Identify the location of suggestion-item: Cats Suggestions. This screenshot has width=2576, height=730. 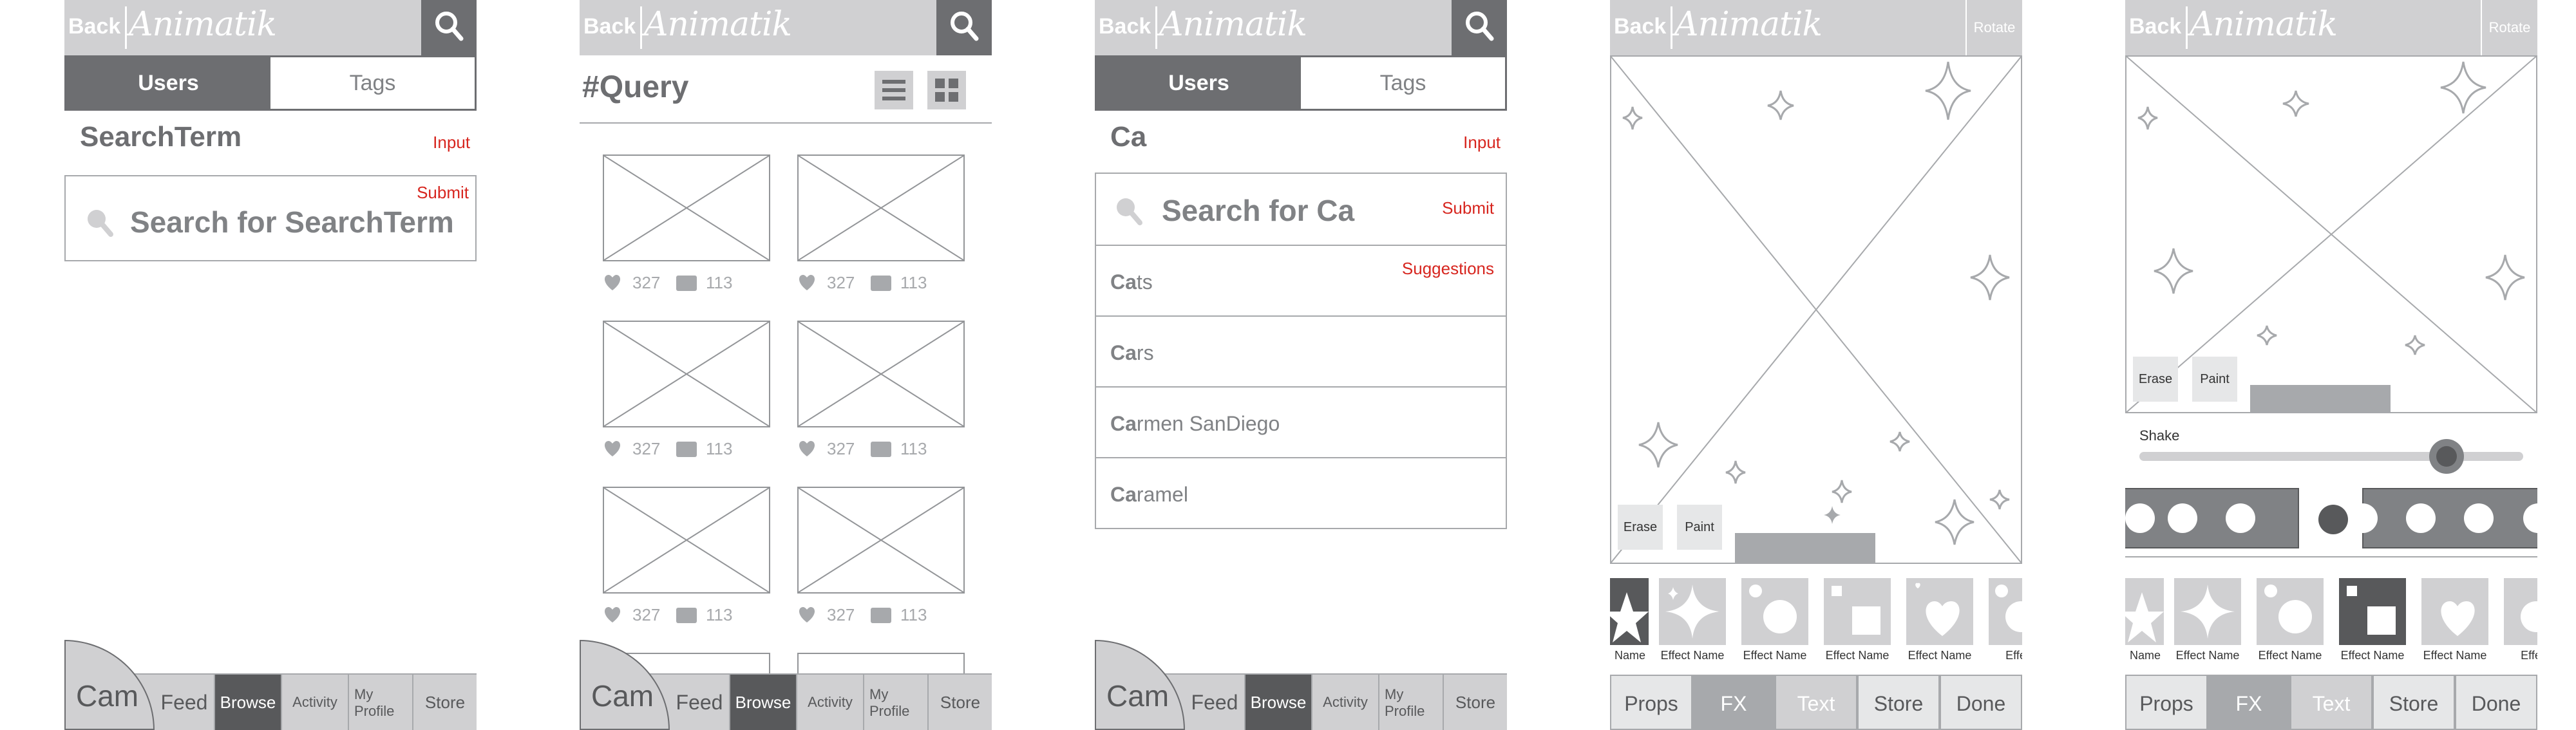
(1301, 281).